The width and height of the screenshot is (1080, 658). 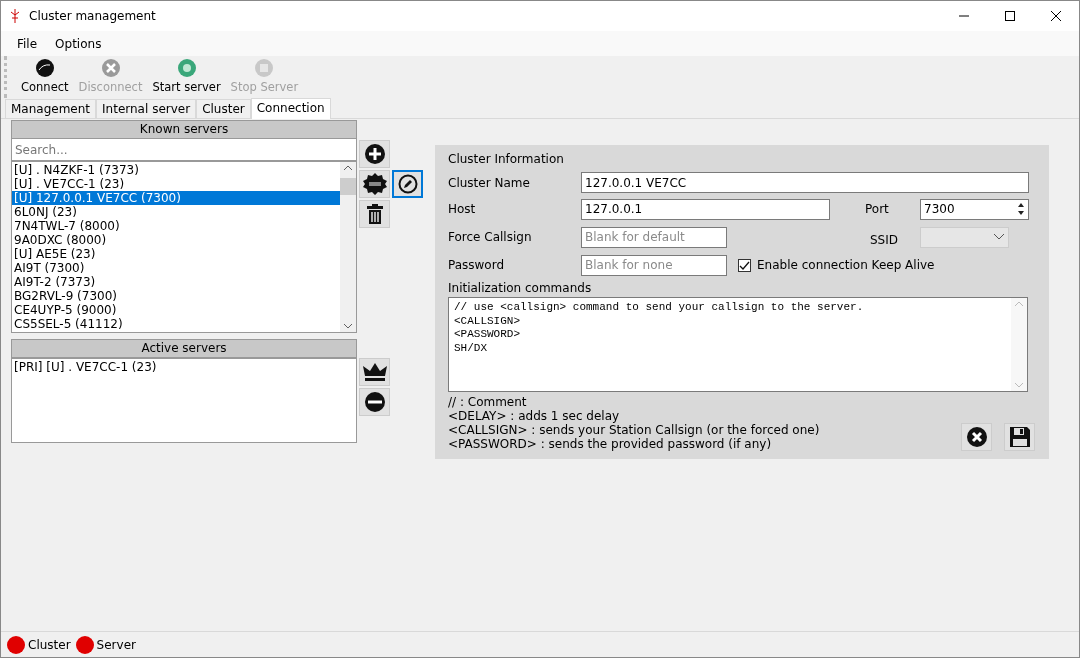 What do you see at coordinates (805, 182) in the screenshot?
I see `cluster-name-field: 127.0.0.1 VE7CC` at bounding box center [805, 182].